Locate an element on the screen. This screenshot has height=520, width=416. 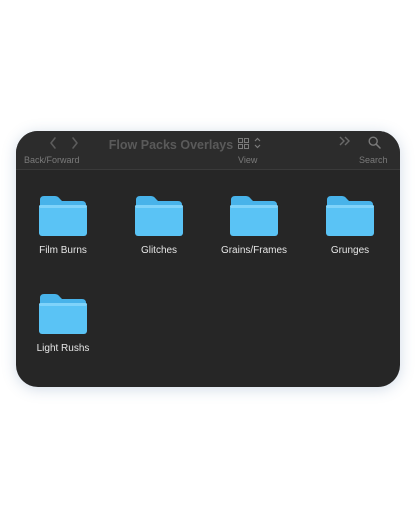
folder-label: Light Rushs is located at coordinates (63, 348).